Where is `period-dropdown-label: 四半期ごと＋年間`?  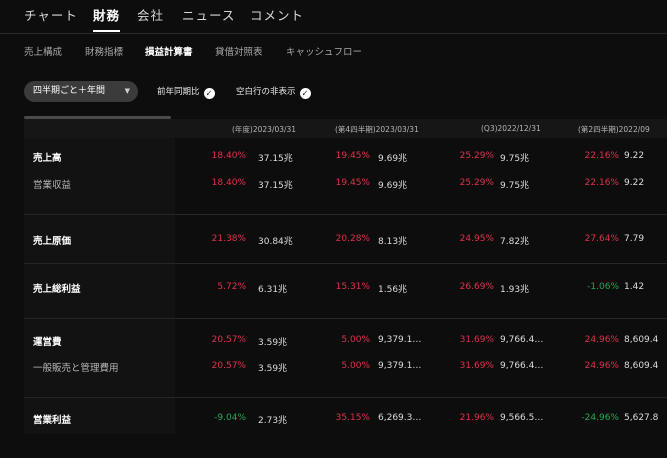
period-dropdown-label: 四半期ごと＋年間 is located at coordinates (69, 91).